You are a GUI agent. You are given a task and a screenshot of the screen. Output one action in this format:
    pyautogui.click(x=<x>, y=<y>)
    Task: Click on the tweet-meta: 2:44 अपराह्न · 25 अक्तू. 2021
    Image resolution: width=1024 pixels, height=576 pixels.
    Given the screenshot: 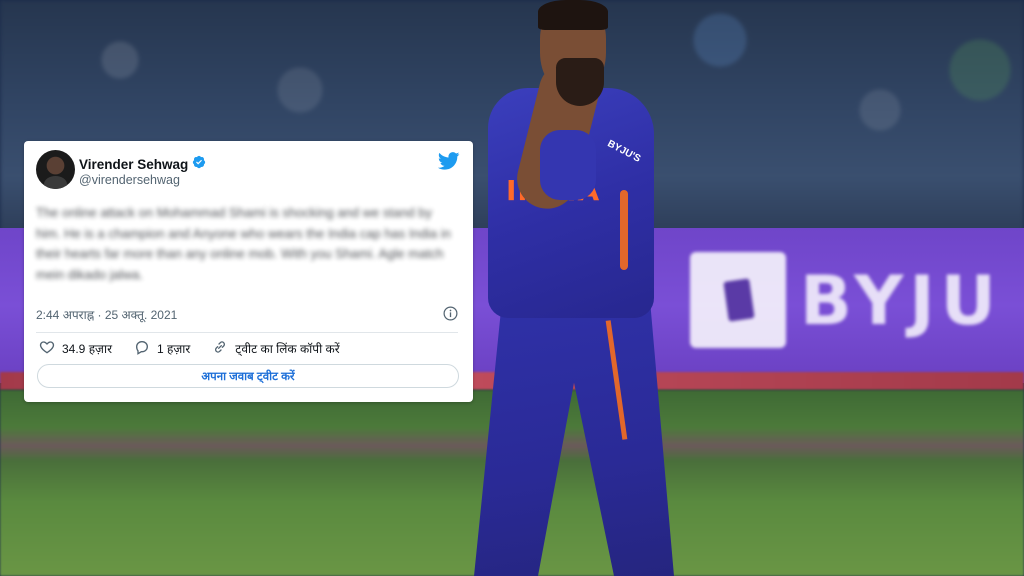 What is the action you would take?
    pyautogui.click(x=247, y=315)
    